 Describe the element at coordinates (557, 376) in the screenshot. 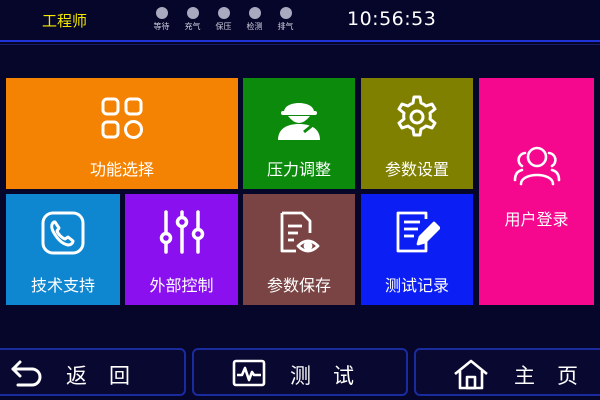

I see `home-label: 主页` at that location.